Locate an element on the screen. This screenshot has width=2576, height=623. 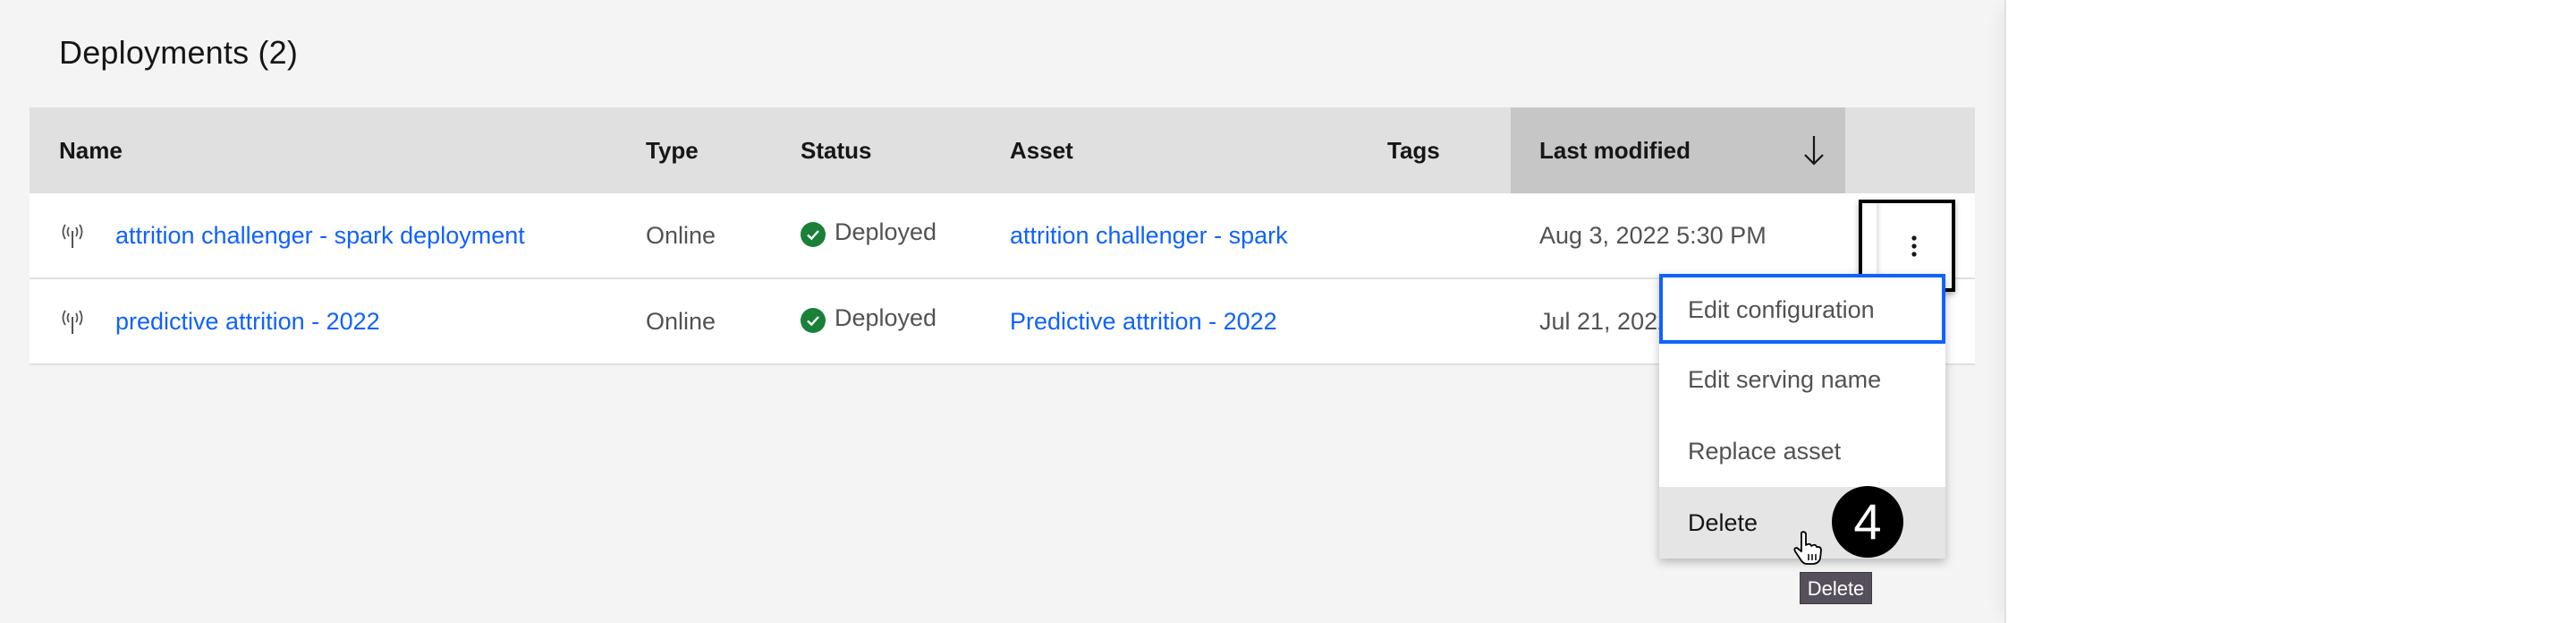
column-header-last-modified-label: Last modified is located at coordinates (1615, 150).